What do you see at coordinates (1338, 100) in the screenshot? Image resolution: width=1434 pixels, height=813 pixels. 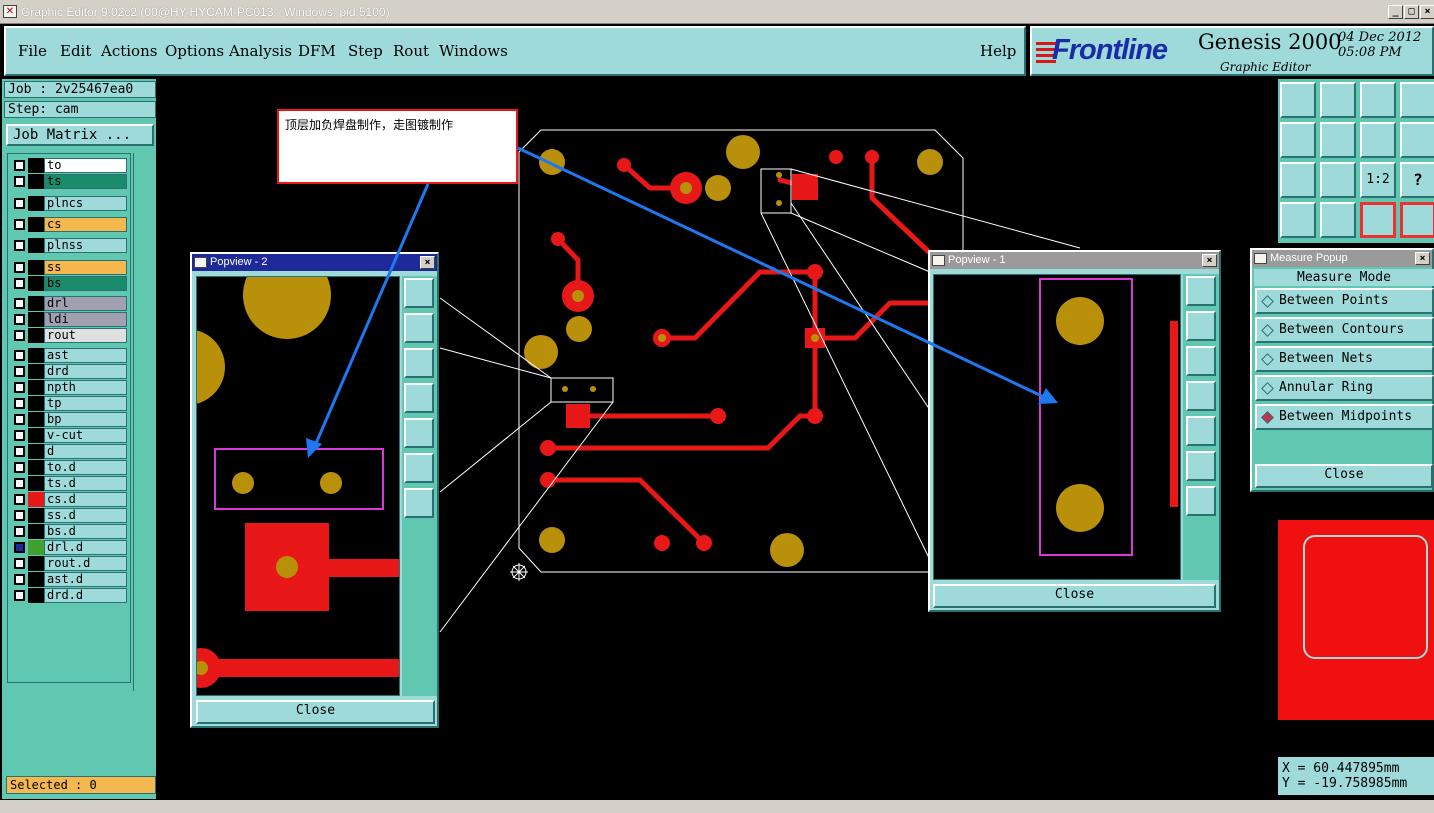 I see `tool-import-icon` at bounding box center [1338, 100].